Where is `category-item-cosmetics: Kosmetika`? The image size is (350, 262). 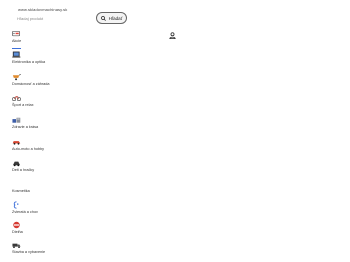
category-item-cosmetics: Kosmetika is located at coordinates (65, 188).